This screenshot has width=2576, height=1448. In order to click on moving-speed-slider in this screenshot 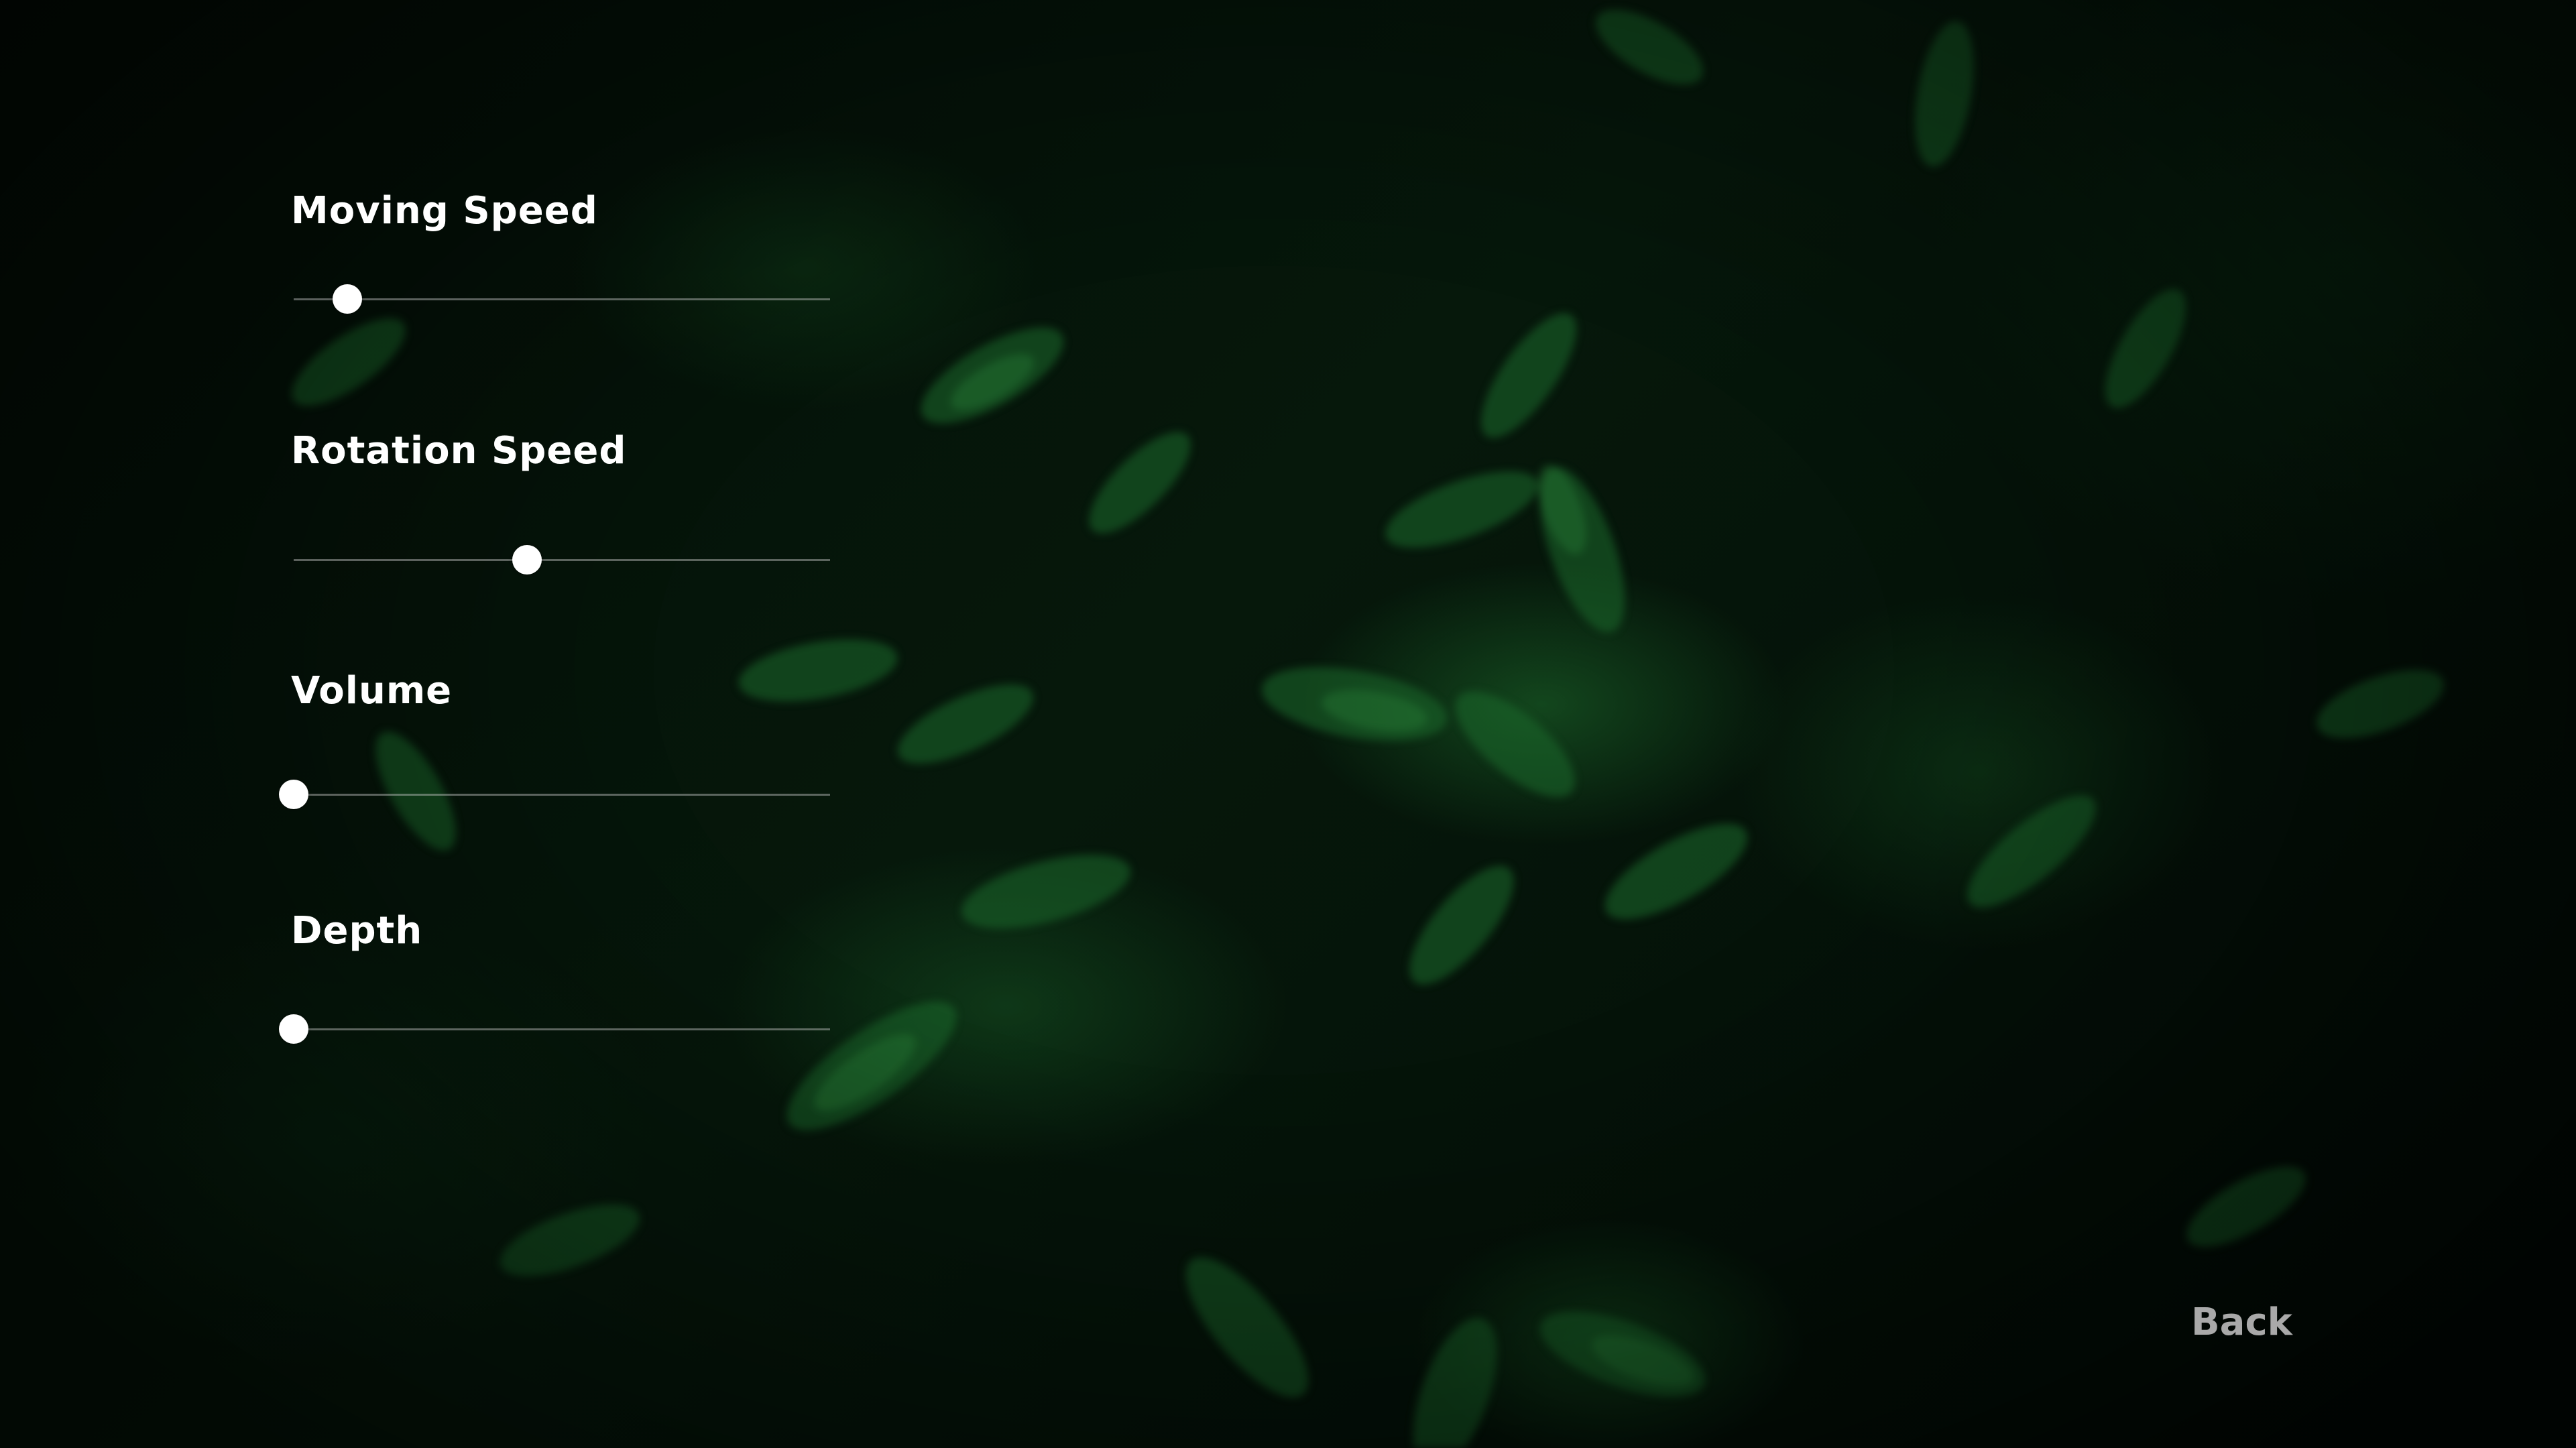, I will do `click(562, 299)`.